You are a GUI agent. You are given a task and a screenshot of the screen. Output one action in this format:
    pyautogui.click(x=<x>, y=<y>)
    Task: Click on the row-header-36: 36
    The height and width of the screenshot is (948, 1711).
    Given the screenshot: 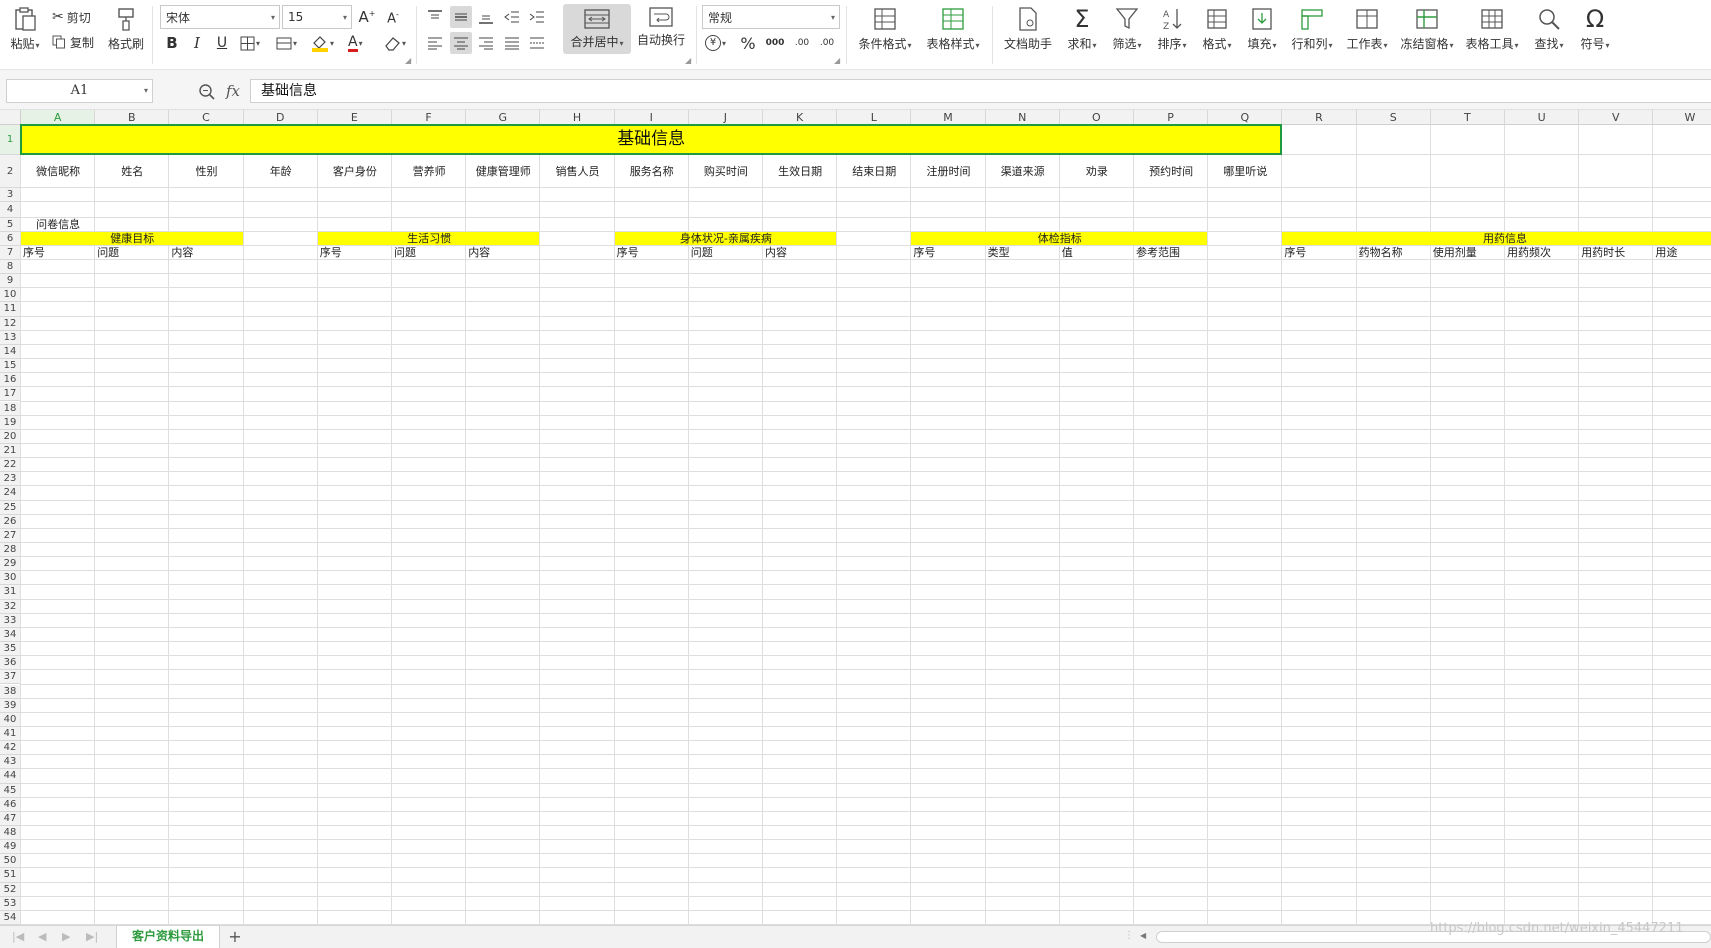 What is the action you would take?
    pyautogui.click(x=10, y=663)
    